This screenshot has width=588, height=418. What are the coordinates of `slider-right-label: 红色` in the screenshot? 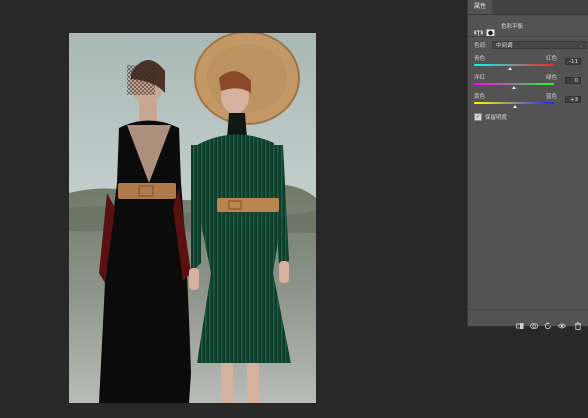 It's located at (552, 59).